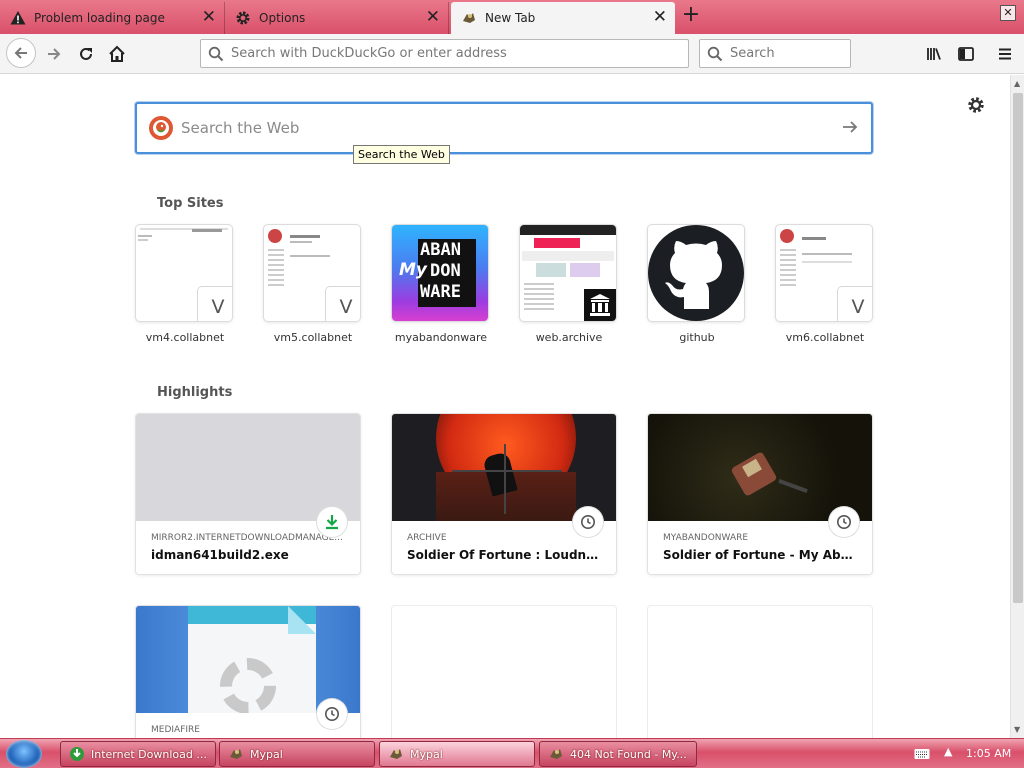 This screenshot has width=1024, height=768. Describe the element at coordinates (243, 18) in the screenshot. I see `gear-icon` at that location.